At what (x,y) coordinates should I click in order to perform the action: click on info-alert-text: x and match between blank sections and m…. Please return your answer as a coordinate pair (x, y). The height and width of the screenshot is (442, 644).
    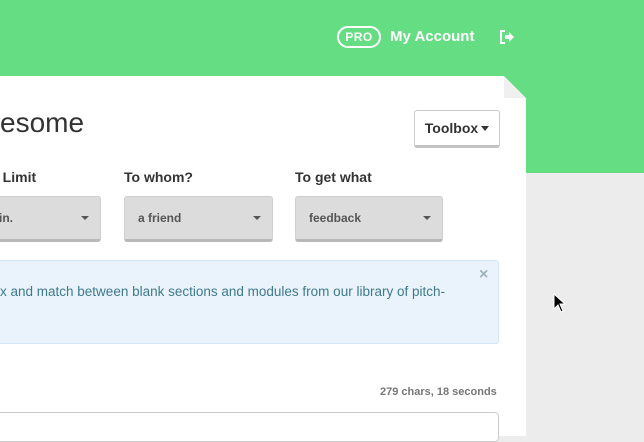
    Looking at the image, I should click on (222, 291).